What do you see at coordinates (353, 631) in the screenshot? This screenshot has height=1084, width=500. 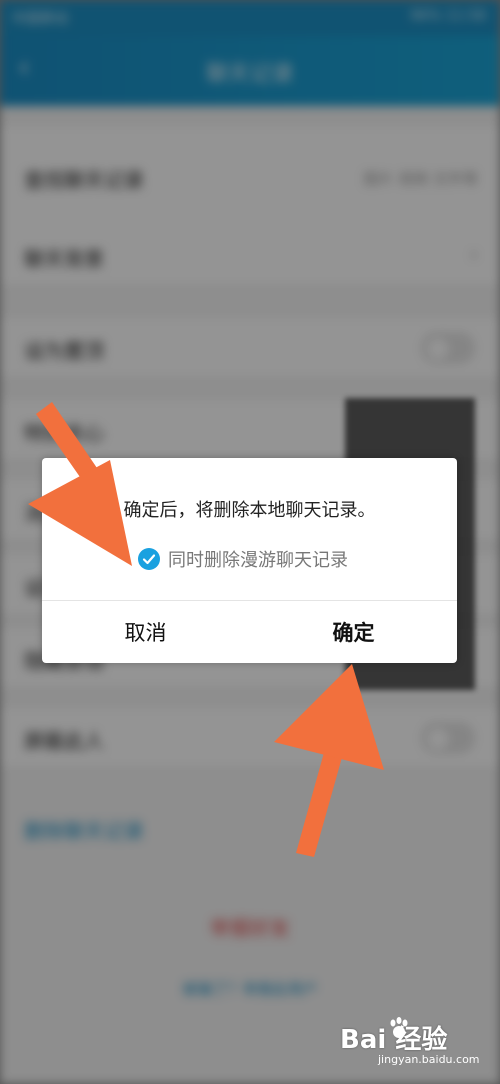 I see `confirm-button: 确定` at bounding box center [353, 631].